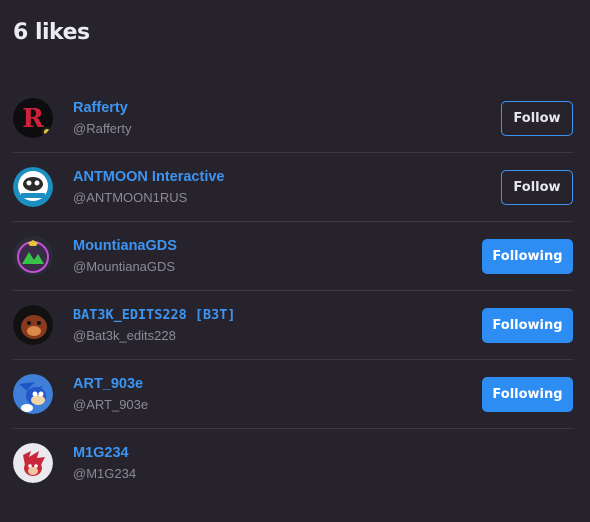 Image resolution: width=590 pixels, height=522 pixels. Describe the element at coordinates (293, 118) in the screenshot. I see `list-item: R Rafferty @Rafferty Follow` at that location.